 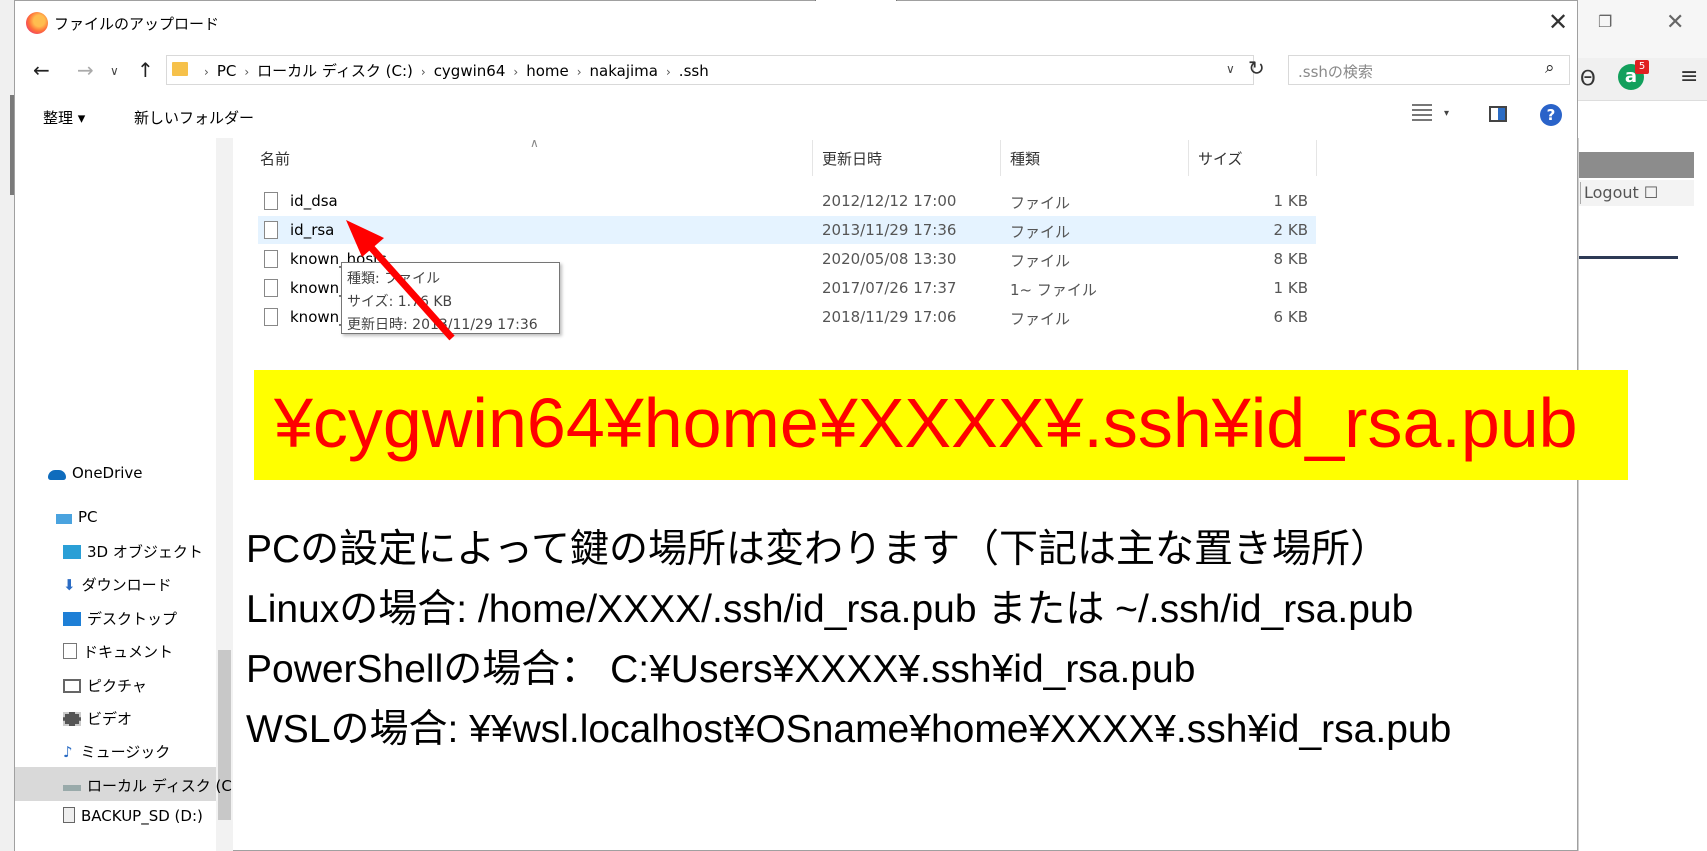 What do you see at coordinates (70, 651) in the screenshot?
I see `document-icon` at bounding box center [70, 651].